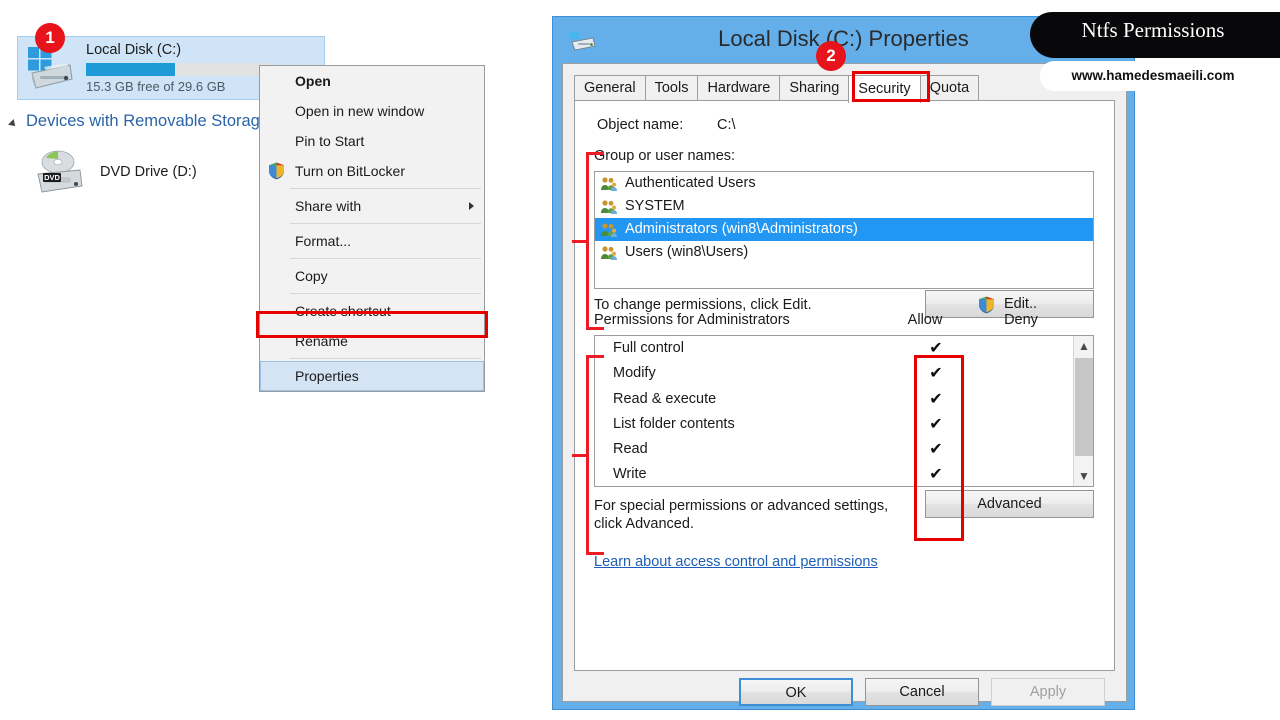 The image size is (1280, 720). What do you see at coordinates (630, 474) in the screenshot?
I see `permission-name: Write` at bounding box center [630, 474].